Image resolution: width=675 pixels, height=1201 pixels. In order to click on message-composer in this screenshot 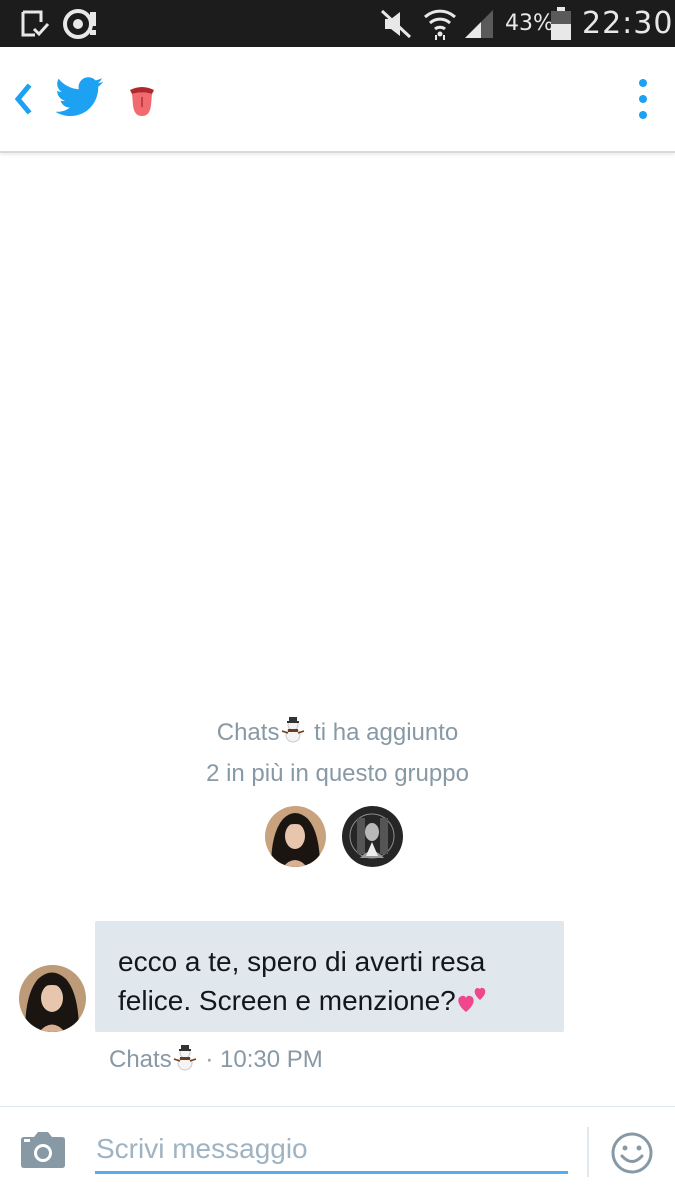, I will do `click(337, 1153)`.